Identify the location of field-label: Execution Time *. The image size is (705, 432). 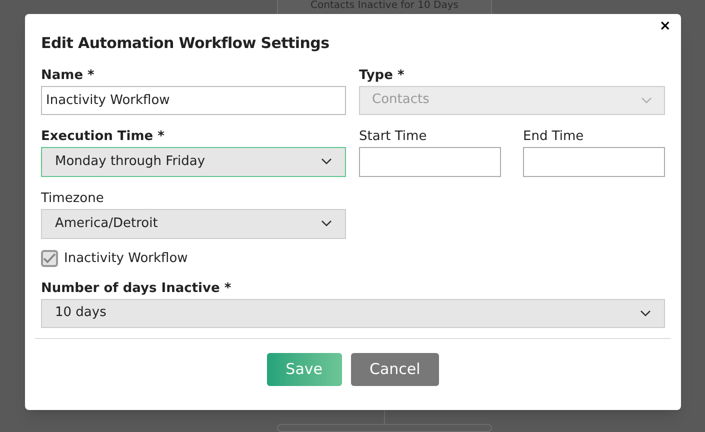
(103, 137).